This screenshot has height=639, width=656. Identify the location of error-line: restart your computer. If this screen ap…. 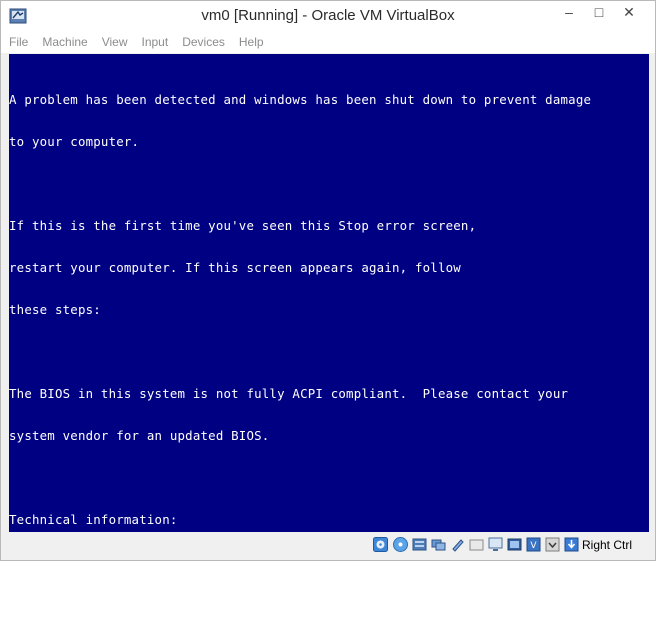
(235, 267).